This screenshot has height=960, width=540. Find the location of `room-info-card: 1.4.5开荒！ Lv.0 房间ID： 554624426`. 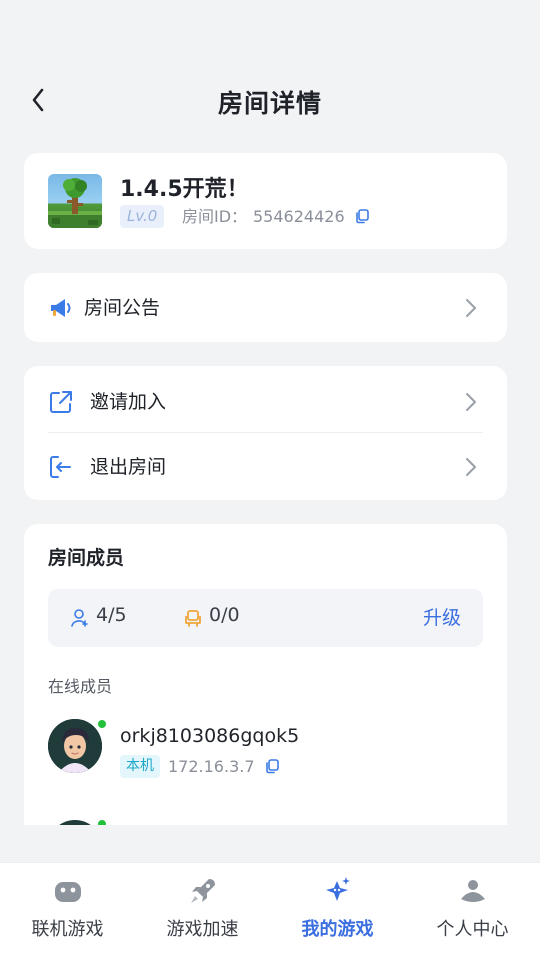

room-info-card: 1.4.5开荒！ Lv.0 房间ID： 554624426 is located at coordinates (265, 201).